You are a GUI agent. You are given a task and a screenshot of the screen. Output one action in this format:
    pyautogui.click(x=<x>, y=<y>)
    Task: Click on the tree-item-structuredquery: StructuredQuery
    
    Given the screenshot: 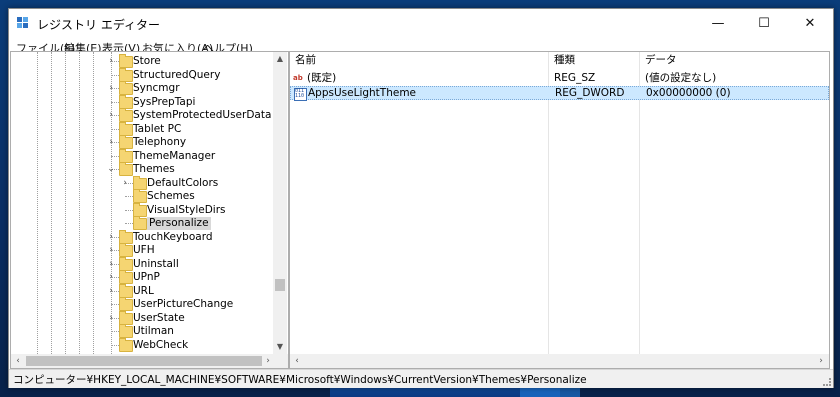 What is the action you would take?
    pyautogui.click(x=142, y=74)
    